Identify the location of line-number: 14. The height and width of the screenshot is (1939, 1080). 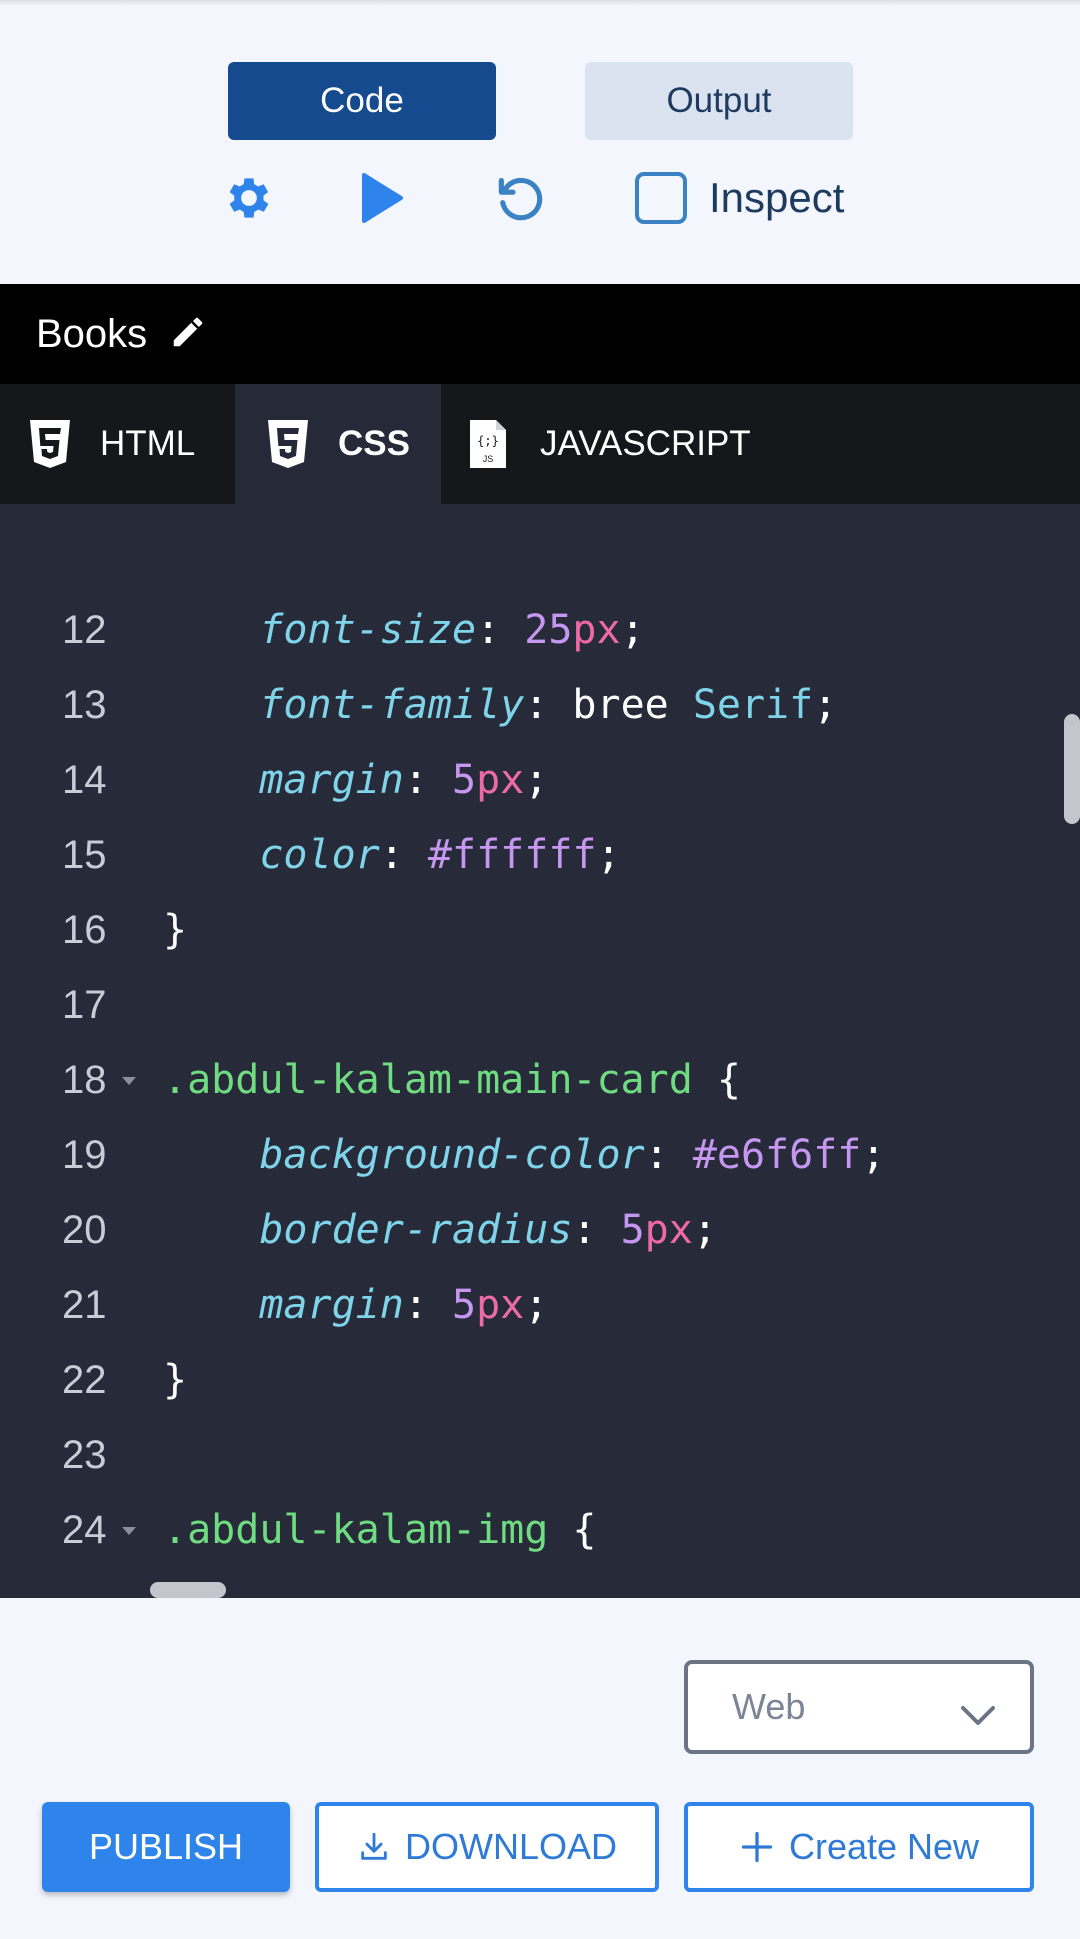
(84, 780).